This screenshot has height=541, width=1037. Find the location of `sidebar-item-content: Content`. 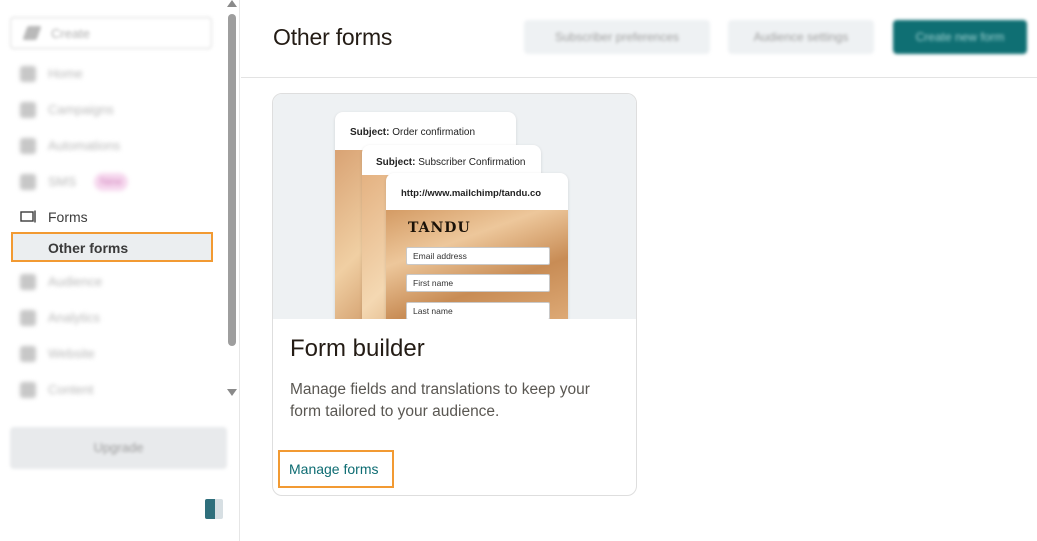

sidebar-item-content: Content is located at coordinates (113, 390).